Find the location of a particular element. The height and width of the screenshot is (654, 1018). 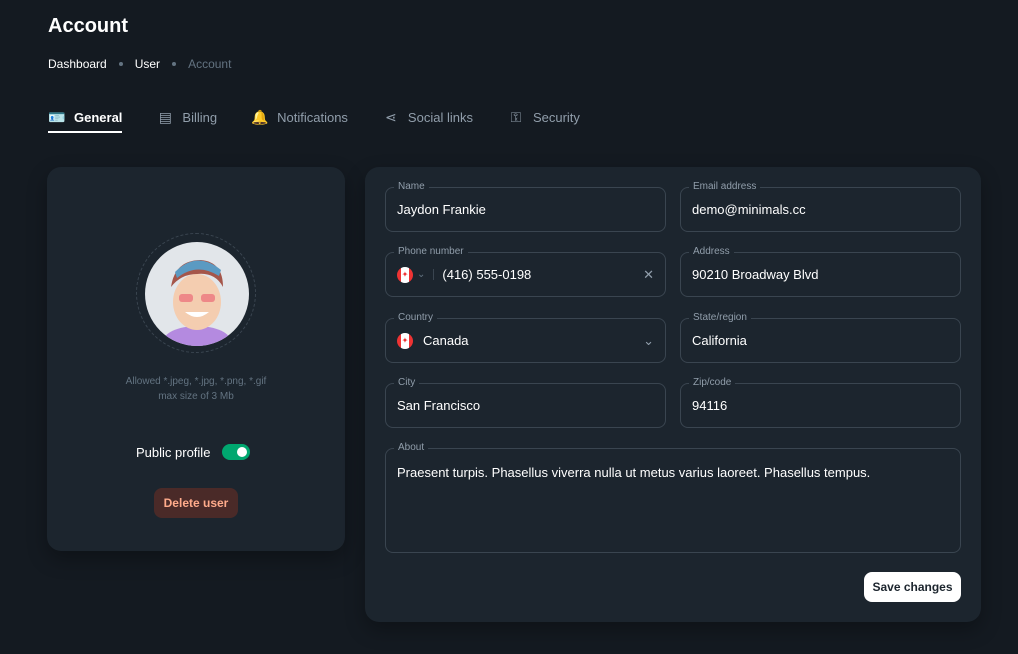

public-profile-toggle is located at coordinates (236, 452).